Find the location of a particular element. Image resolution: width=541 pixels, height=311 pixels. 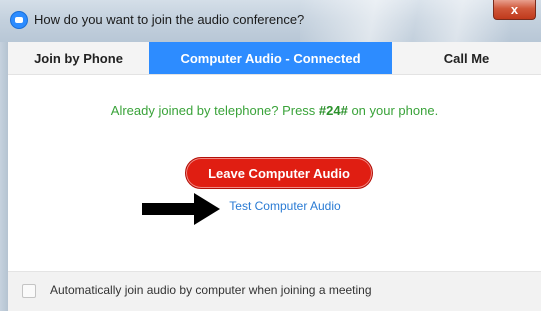

close-button: x is located at coordinates (514, 10).